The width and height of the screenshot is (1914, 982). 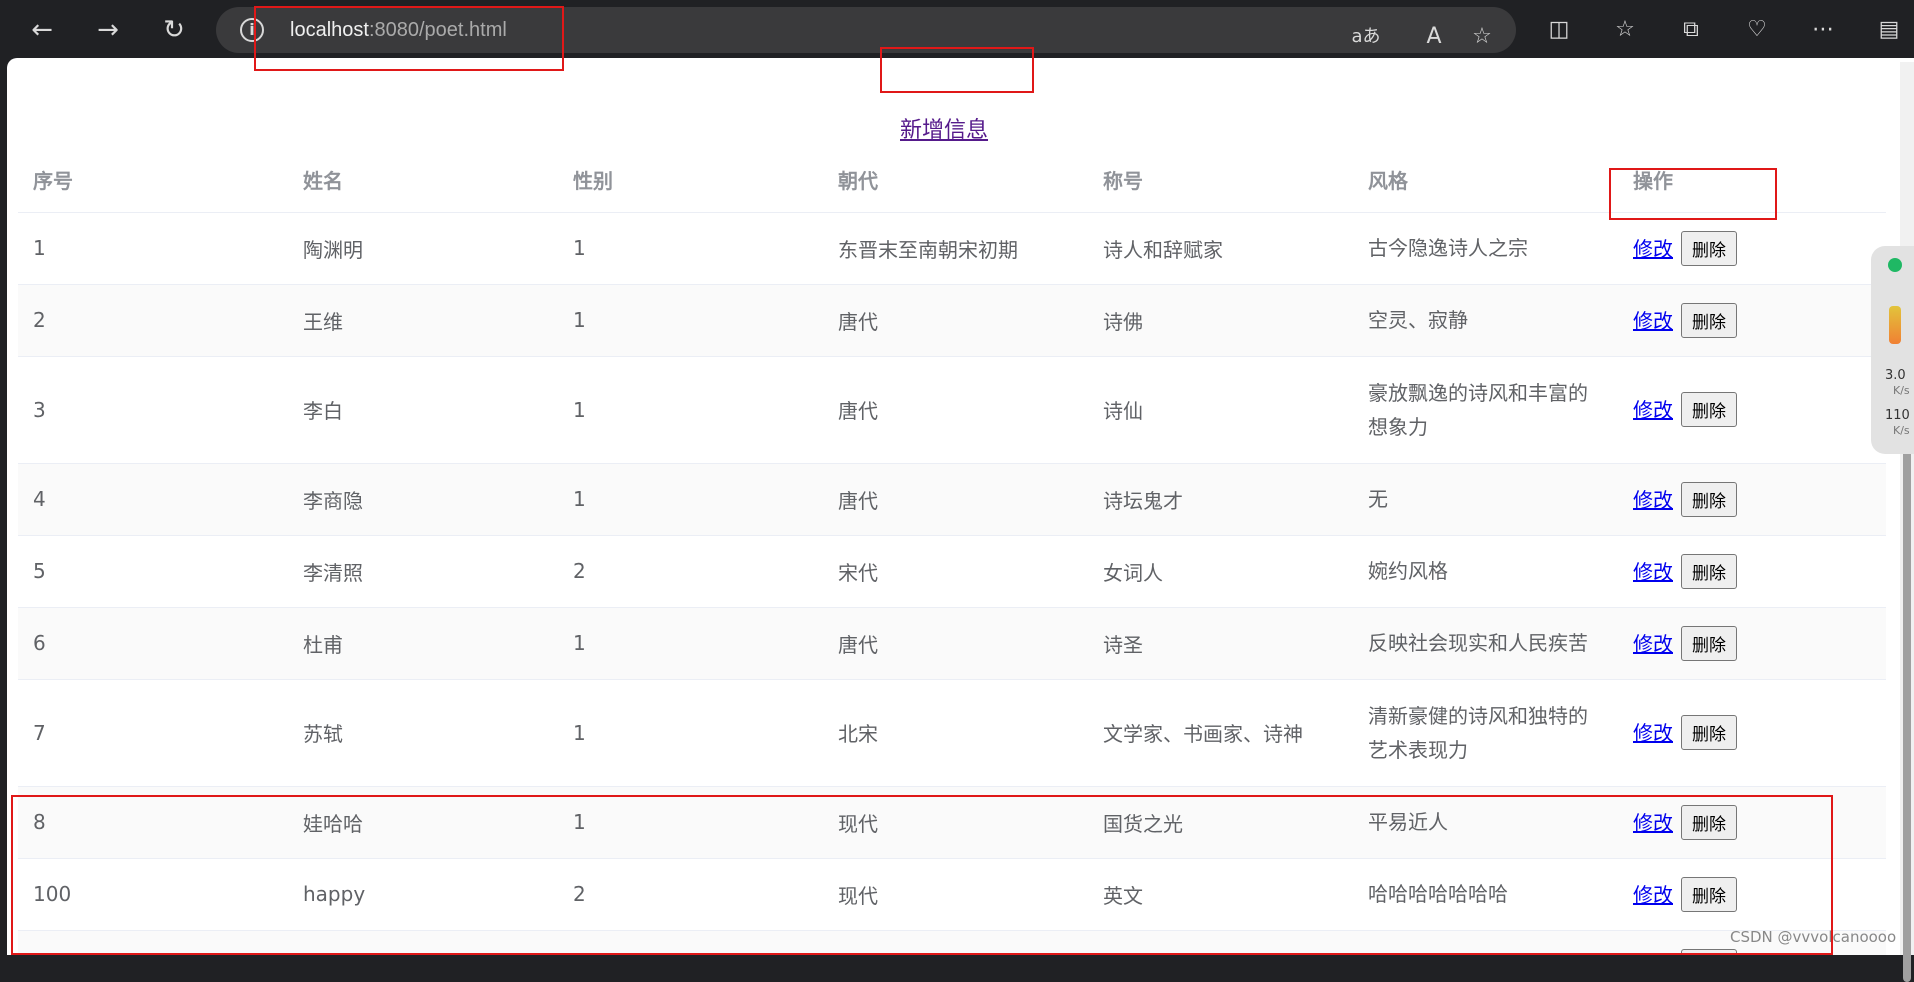 I want to click on favorites-icon: ☆, so click(x=1625, y=30).